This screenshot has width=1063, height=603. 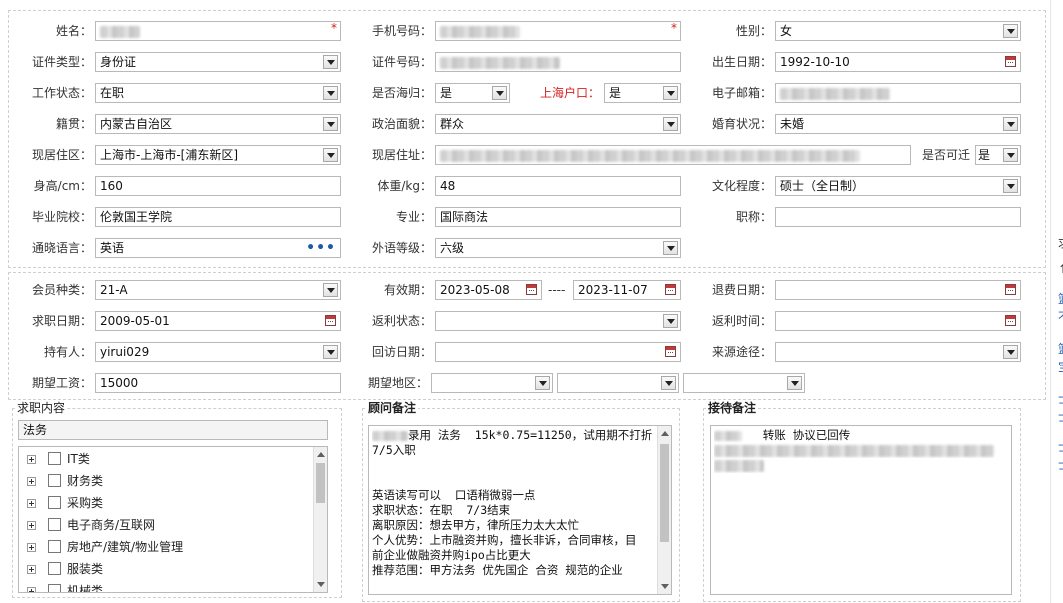 I want to click on lang-level-select: 六级, so click(x=558, y=248).